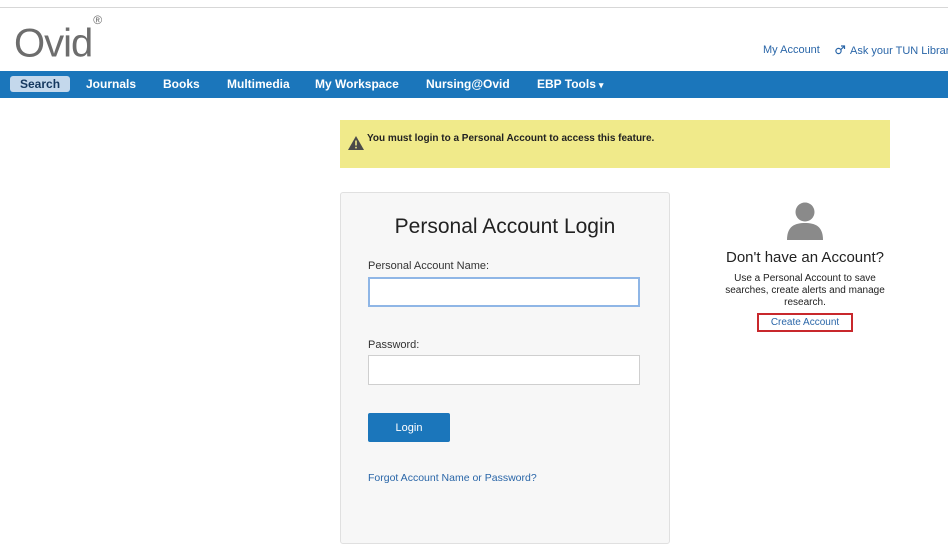 Image resolution: width=948 pixels, height=544 pixels. Describe the element at coordinates (40, 84) in the screenshot. I see `nav-search: Search` at that location.